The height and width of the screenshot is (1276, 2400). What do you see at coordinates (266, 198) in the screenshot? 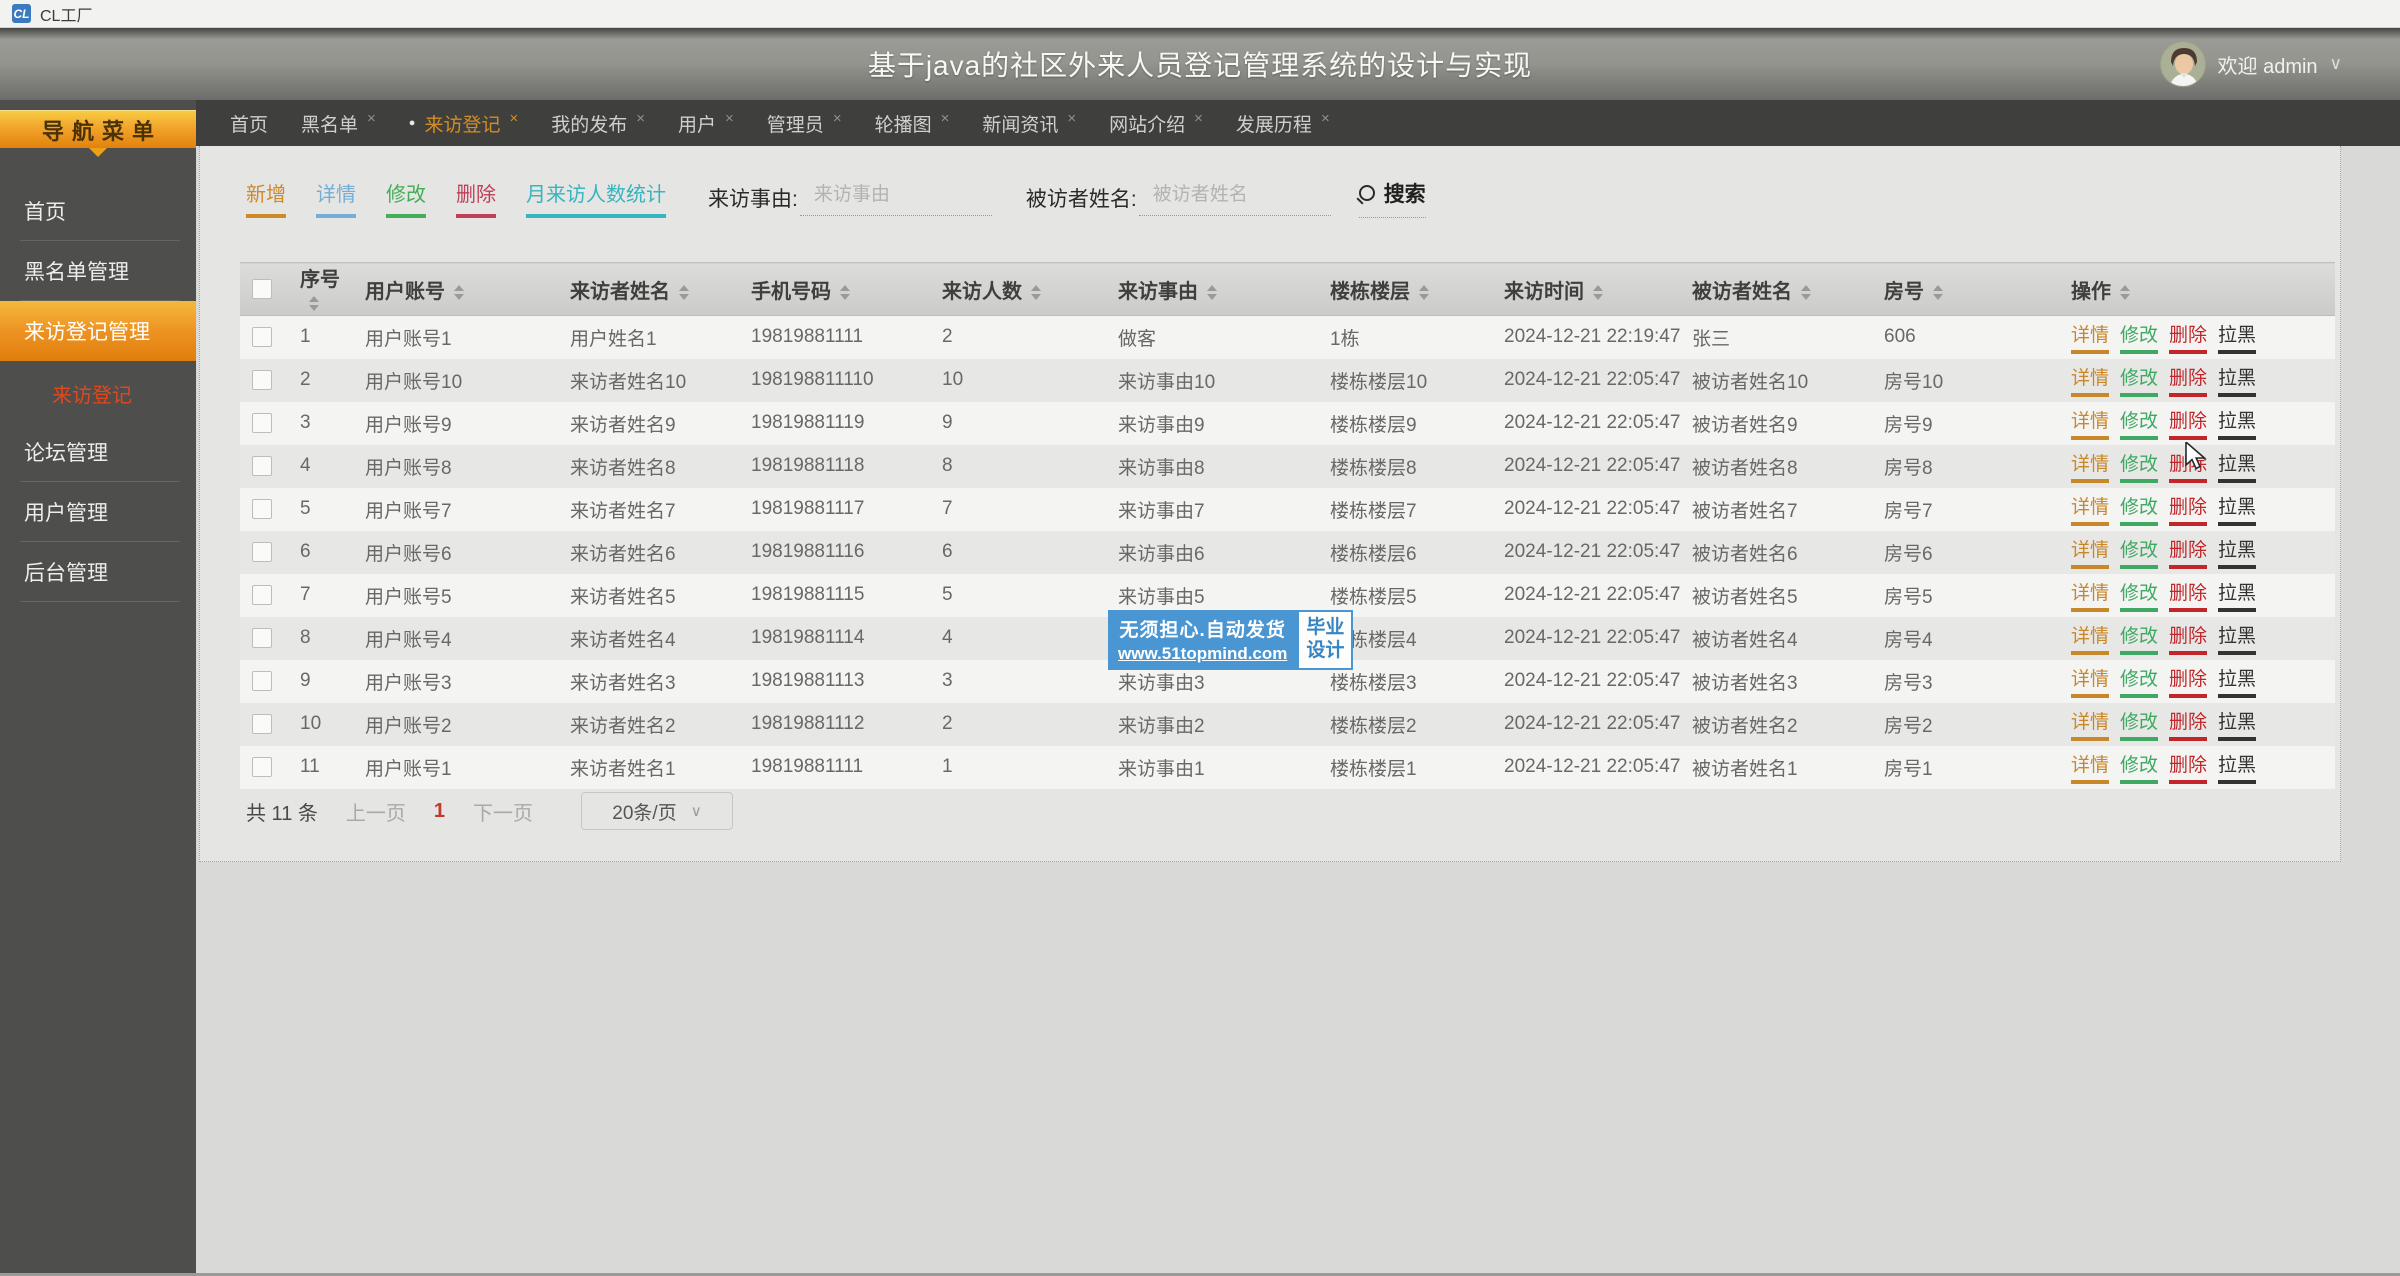
I see `toolbar-button-0: 新增` at bounding box center [266, 198].